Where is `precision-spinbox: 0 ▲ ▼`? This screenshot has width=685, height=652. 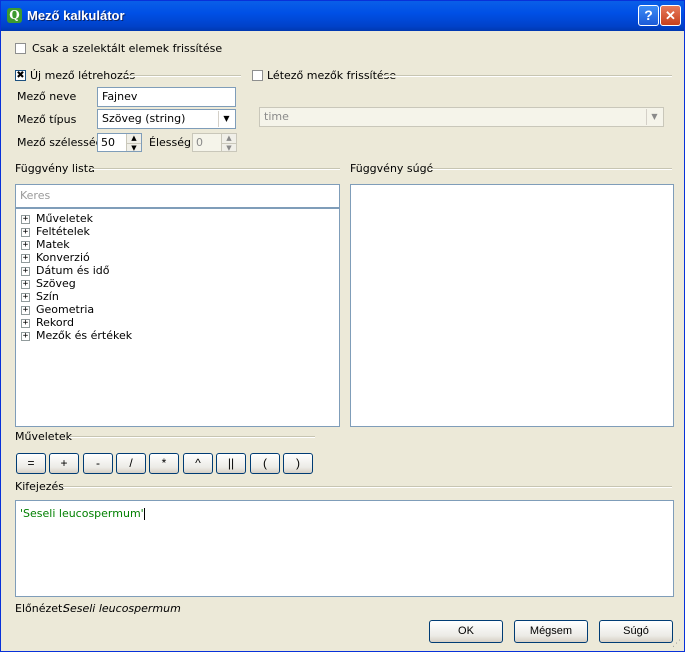 precision-spinbox: 0 ▲ ▼ is located at coordinates (214, 142).